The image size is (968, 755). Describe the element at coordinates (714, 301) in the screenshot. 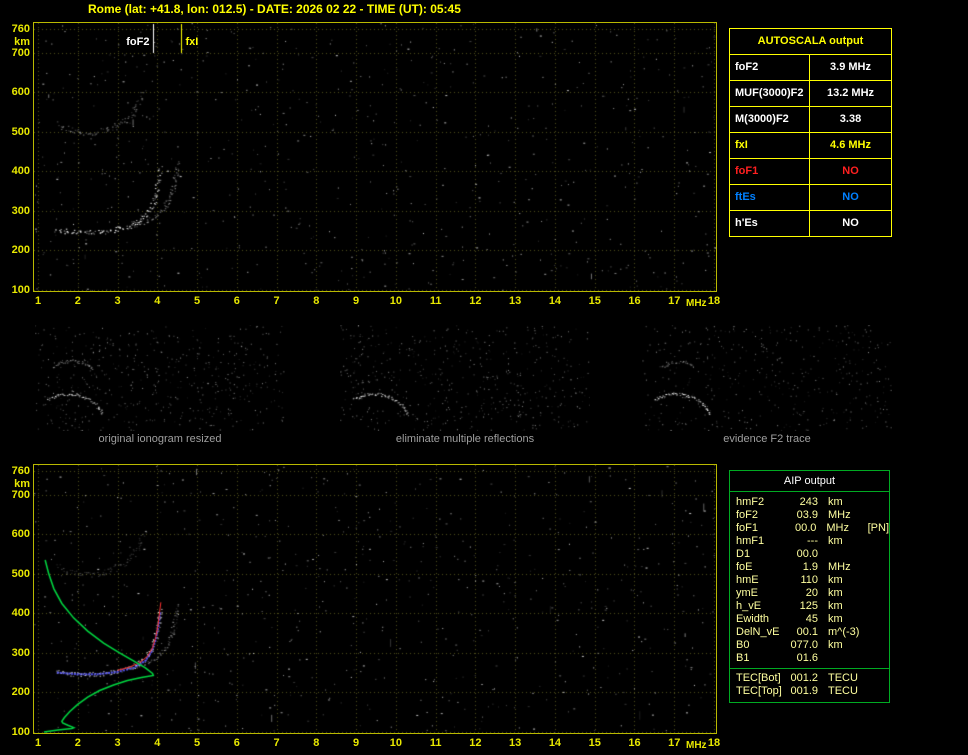

I see `x-axis-tick: 18` at that location.